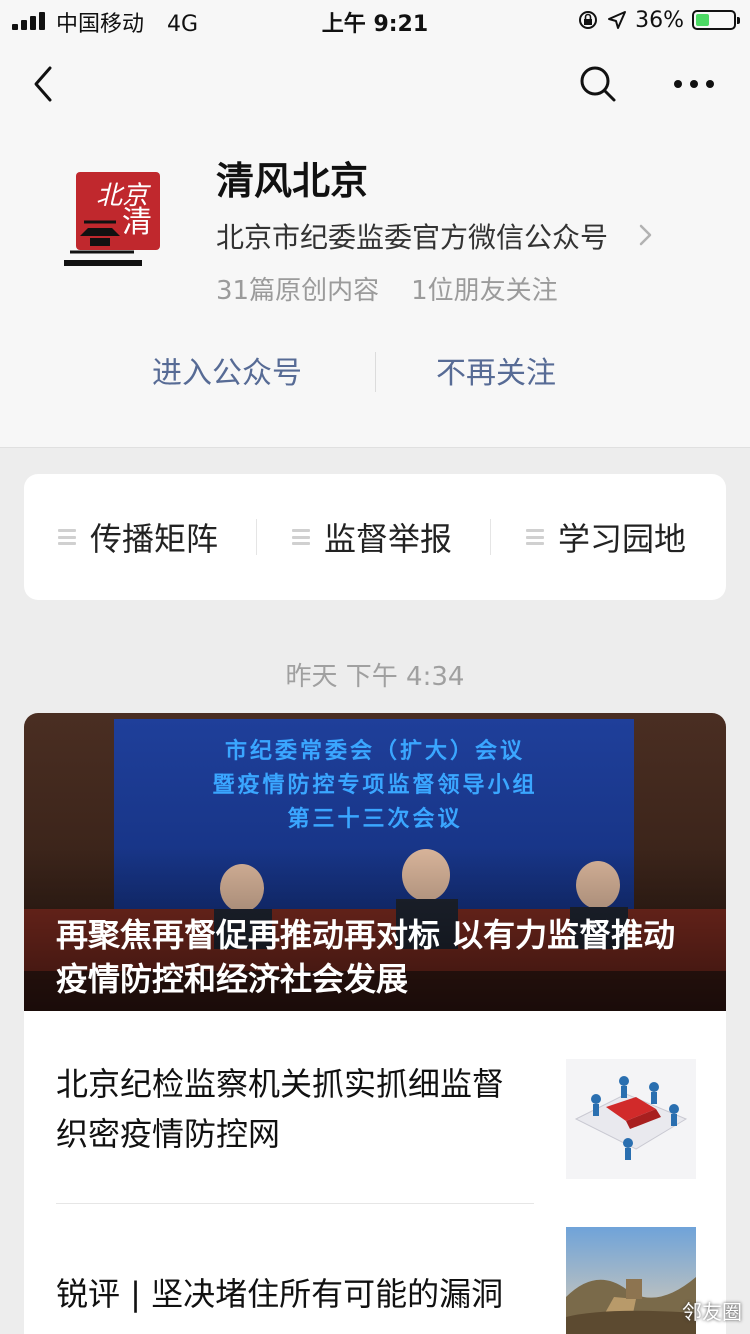 Image resolution: width=750 pixels, height=1334 pixels. I want to click on original-count: 31篇原创内容, so click(298, 291).